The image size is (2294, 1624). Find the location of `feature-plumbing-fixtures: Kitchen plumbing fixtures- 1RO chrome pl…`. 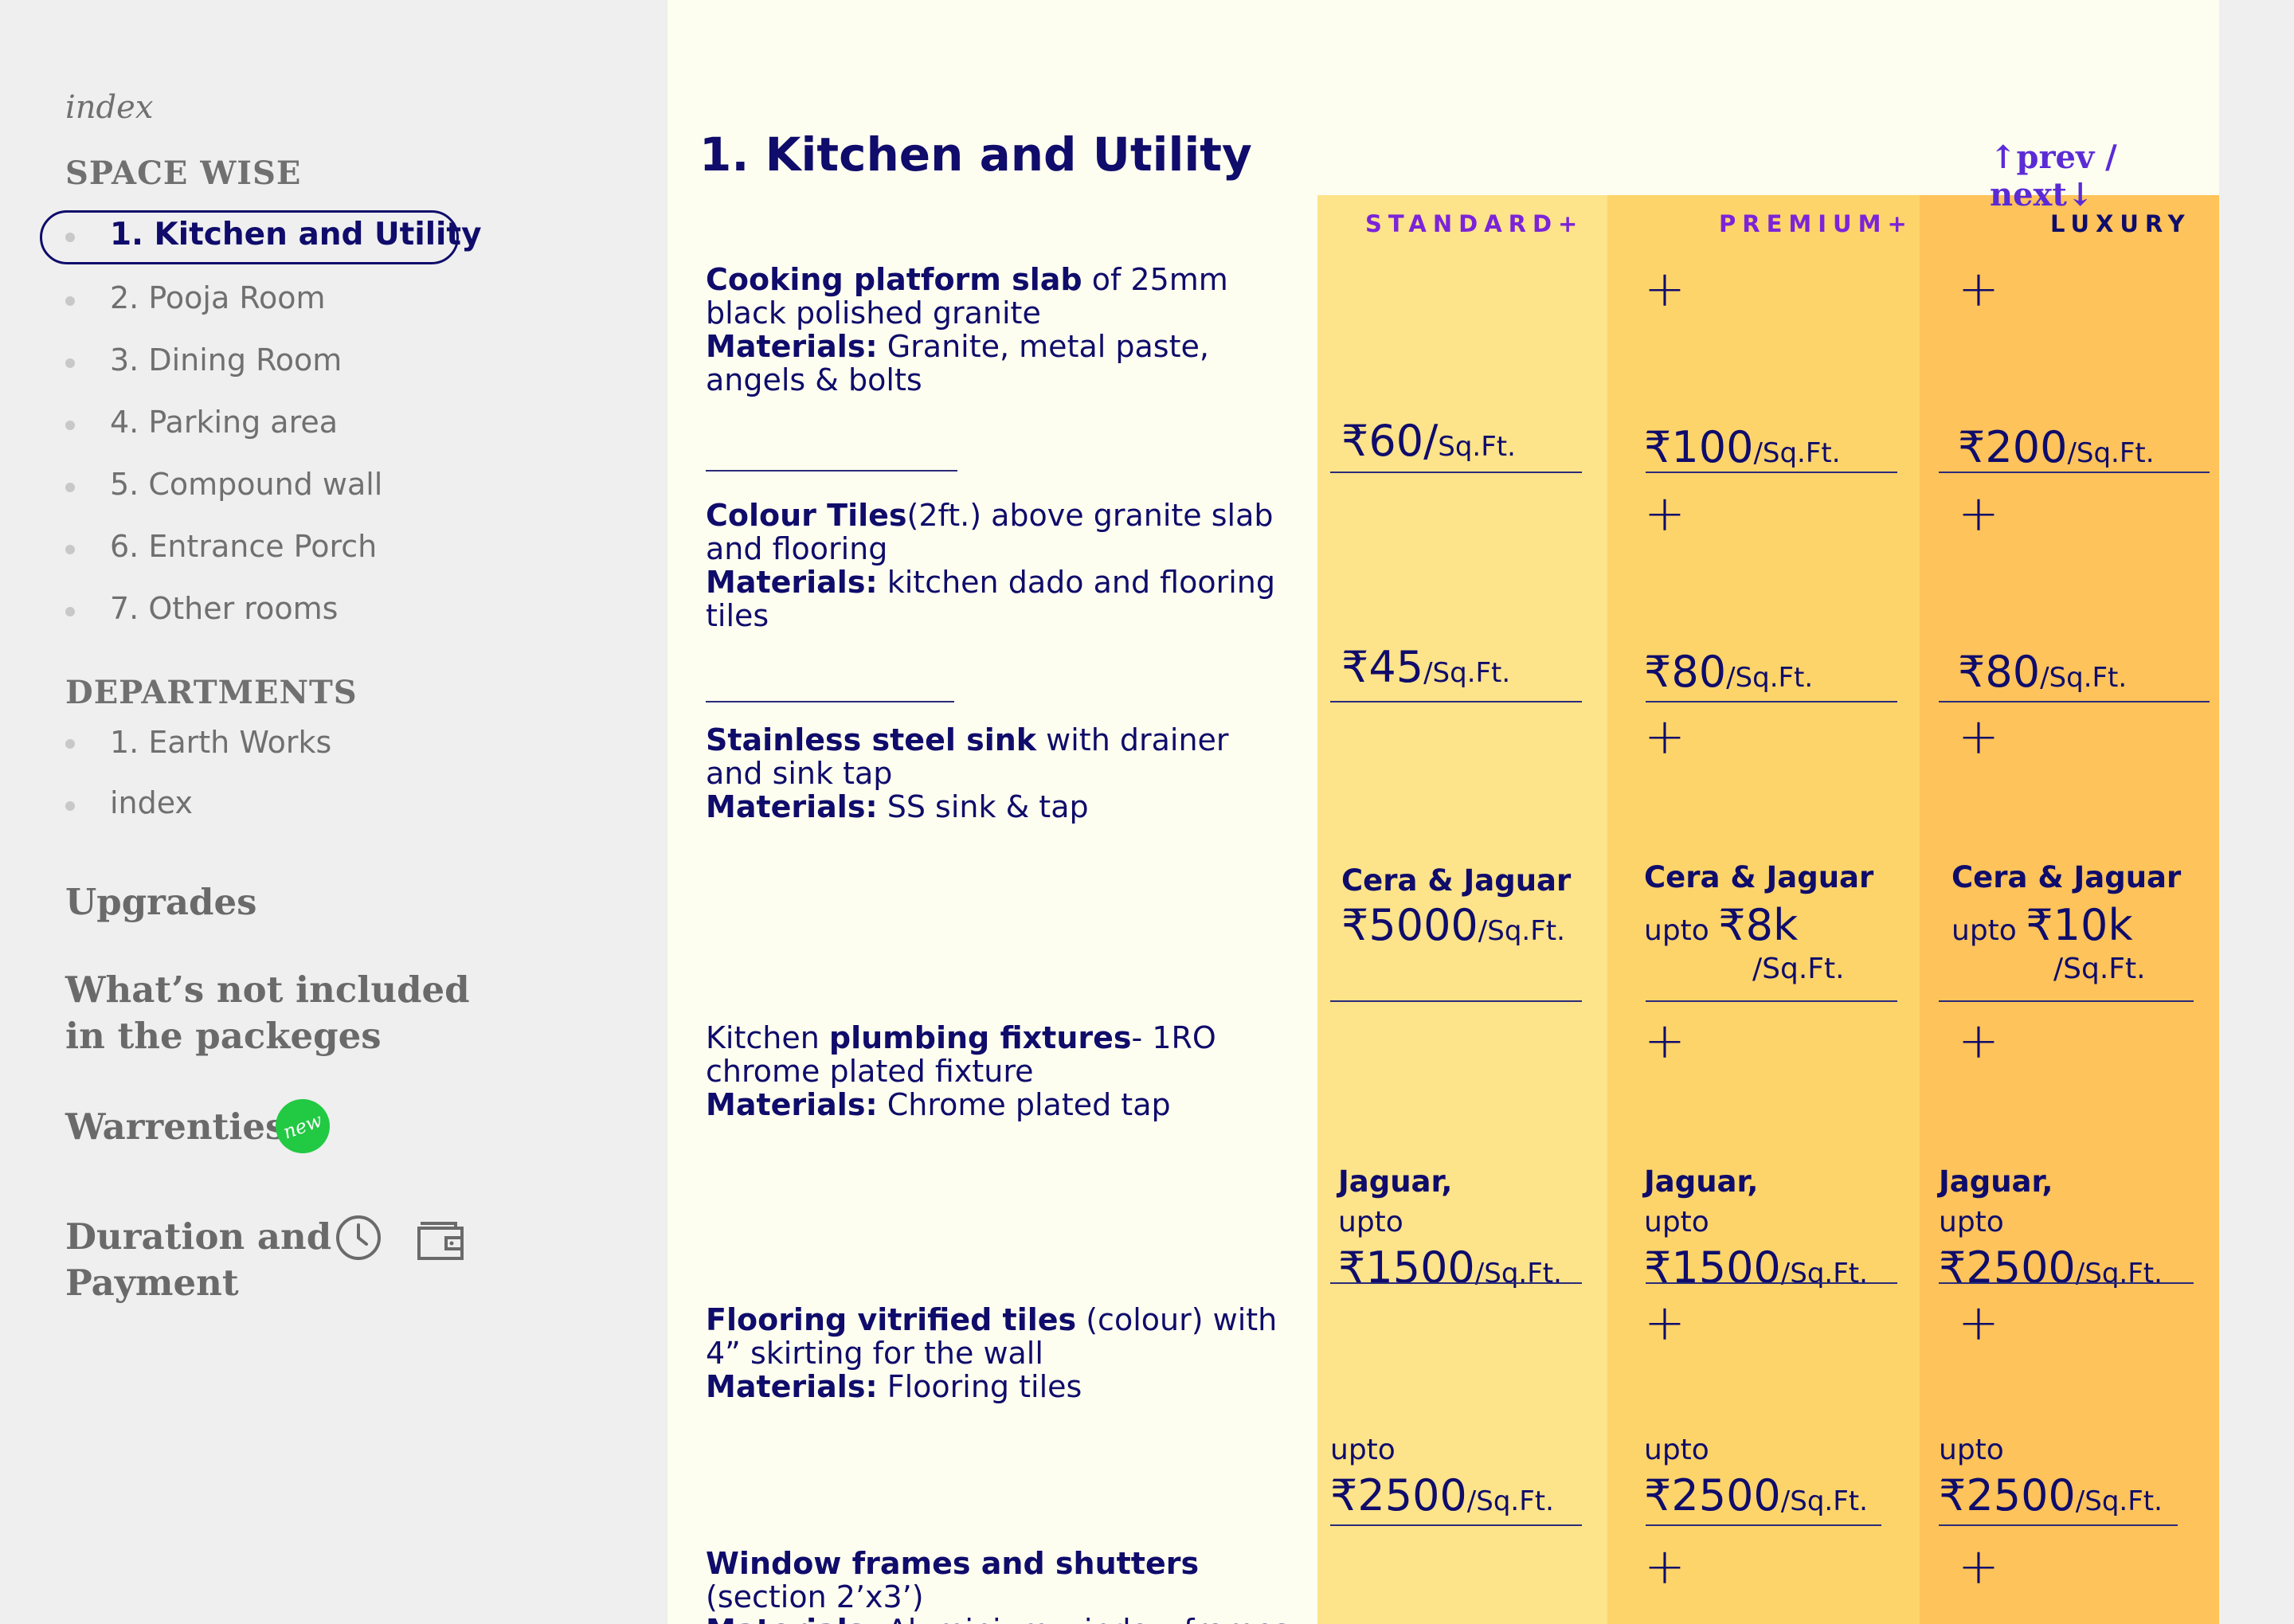

feature-plumbing-fixtures: Kitchen plumbing fixtures- 1RO chrome pl… is located at coordinates (1000, 1071).